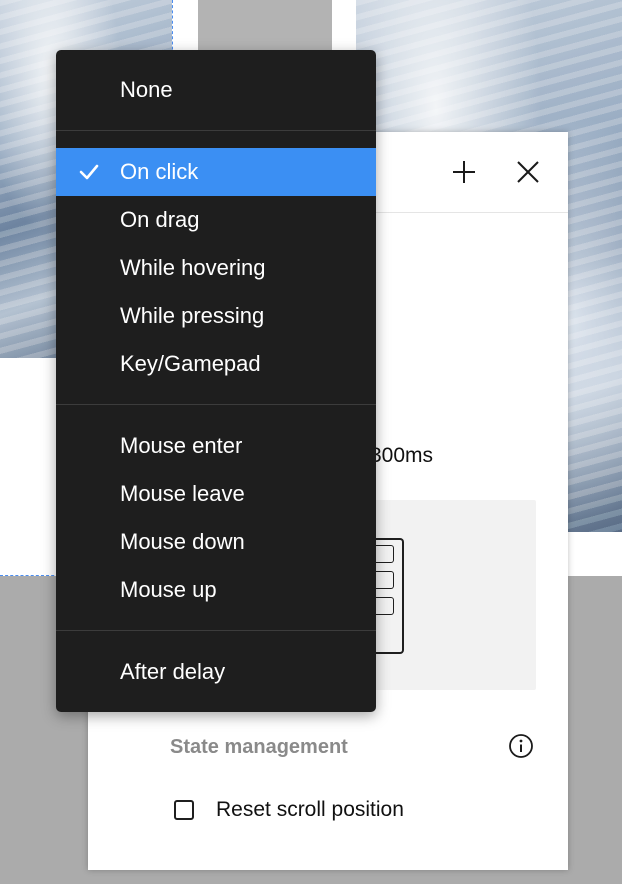  I want to click on close-icon, so click(528, 172).